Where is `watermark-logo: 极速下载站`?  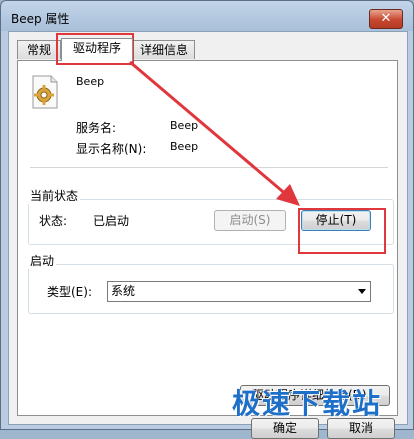 watermark-logo: 极速下载站 is located at coordinates (307, 402).